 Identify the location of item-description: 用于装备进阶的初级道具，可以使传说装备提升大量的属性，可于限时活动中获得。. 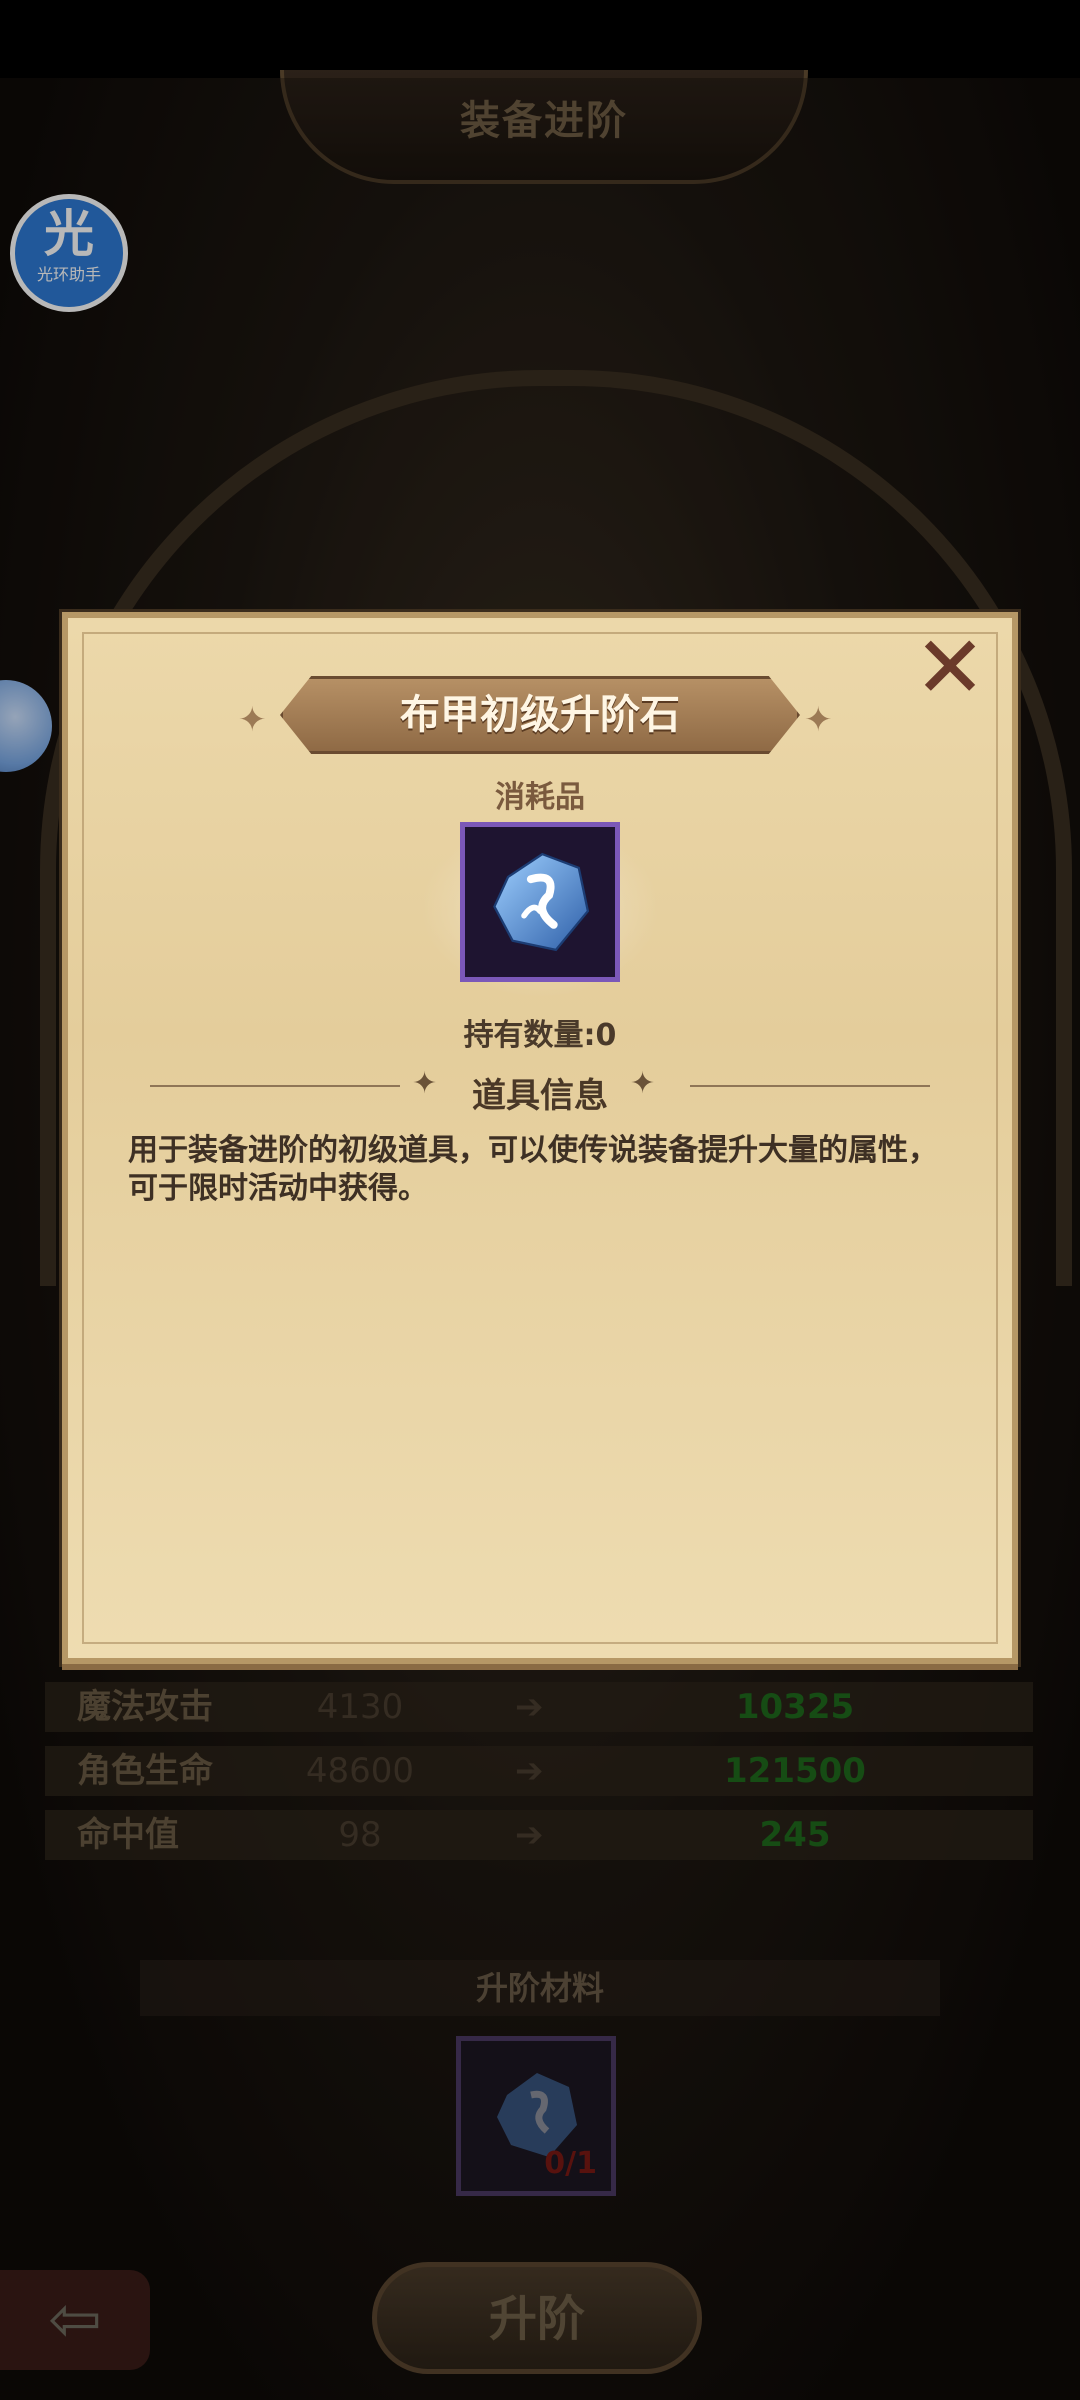
(533, 1169).